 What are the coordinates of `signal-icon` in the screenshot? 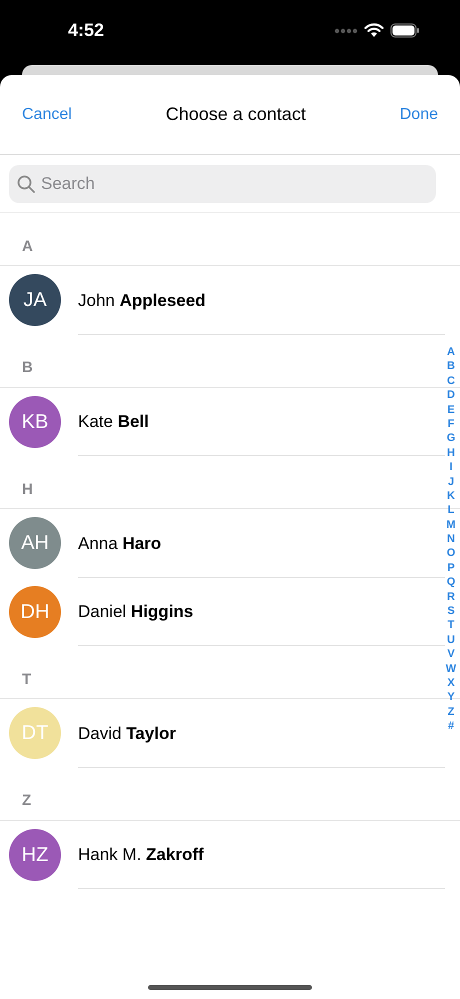 It's located at (346, 31).